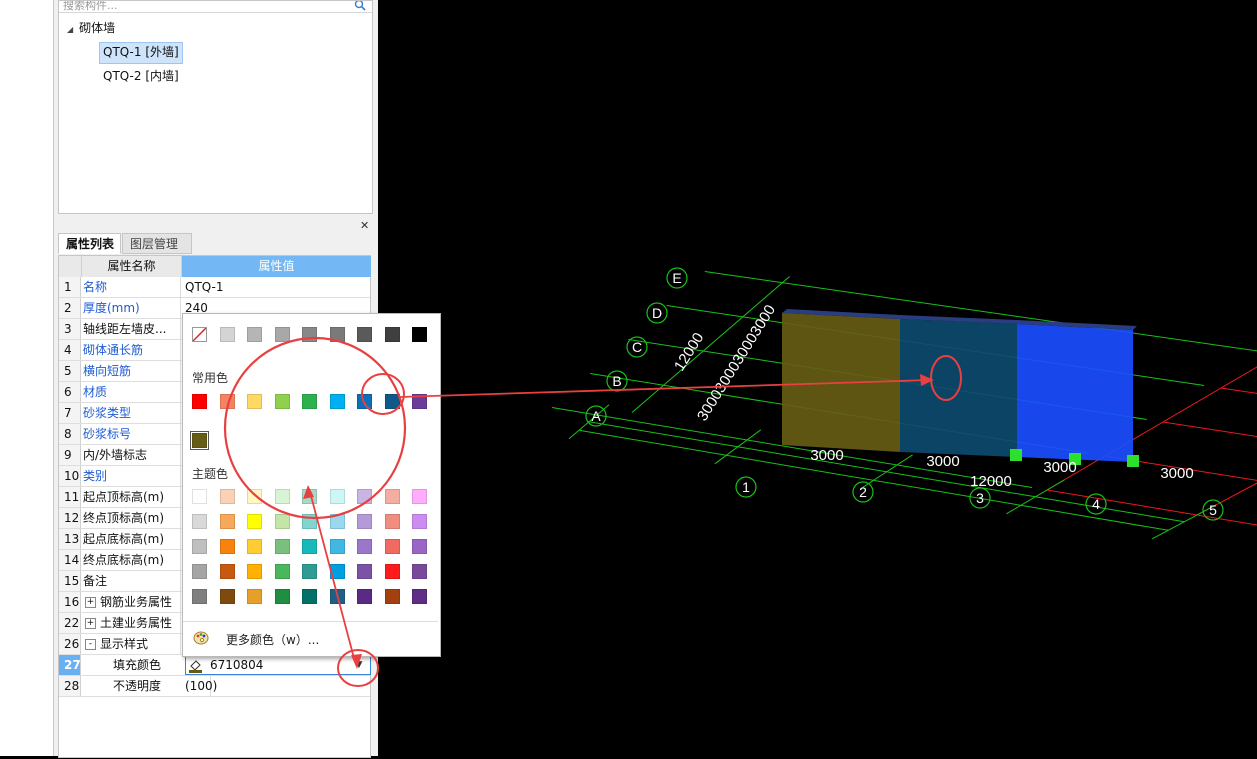 This screenshot has height=759, width=1257. I want to click on property-name-text: 起点底标高(m), so click(124, 539).